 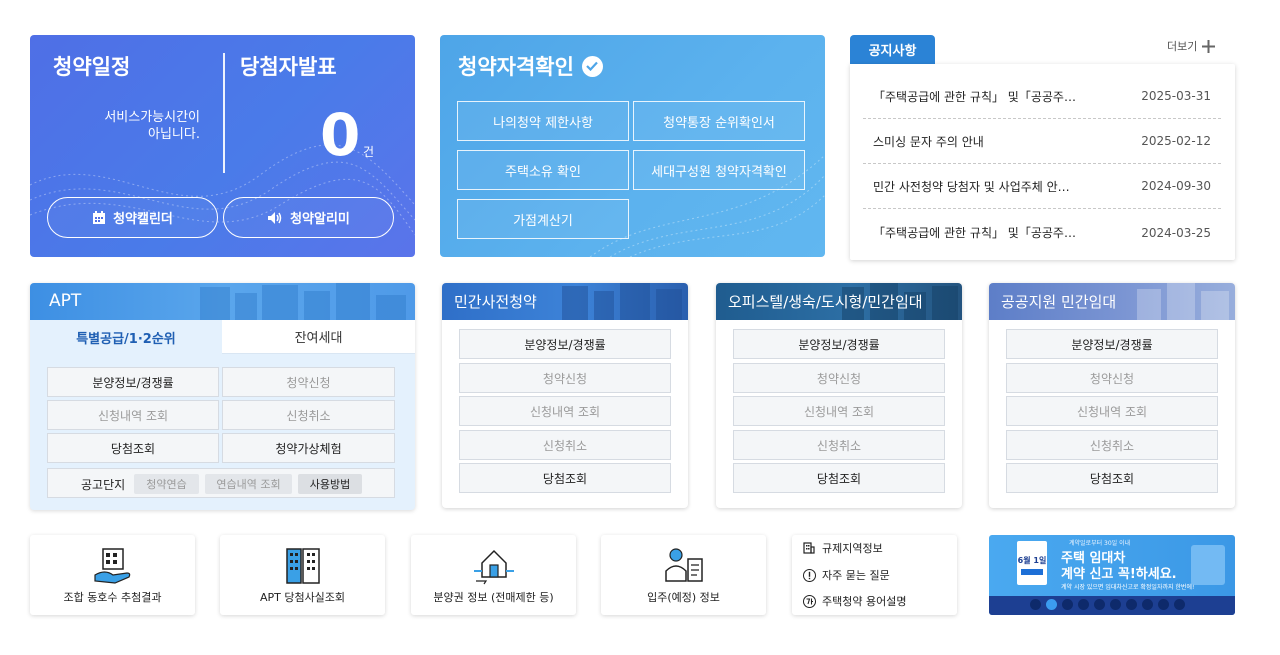 I want to click on link-regulated-area: 규제지역정보, so click(x=842, y=548).